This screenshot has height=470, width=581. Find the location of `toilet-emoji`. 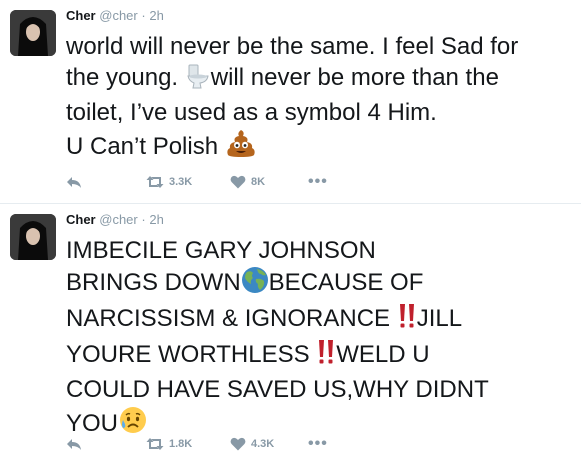

toilet-emoji is located at coordinates (198, 80).